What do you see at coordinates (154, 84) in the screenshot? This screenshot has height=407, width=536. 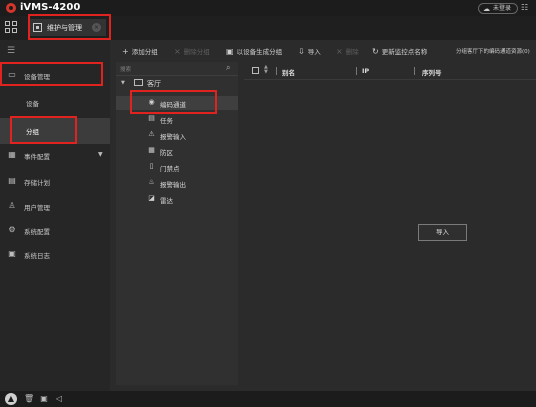 I see `tree-root-label: 客厅` at bounding box center [154, 84].